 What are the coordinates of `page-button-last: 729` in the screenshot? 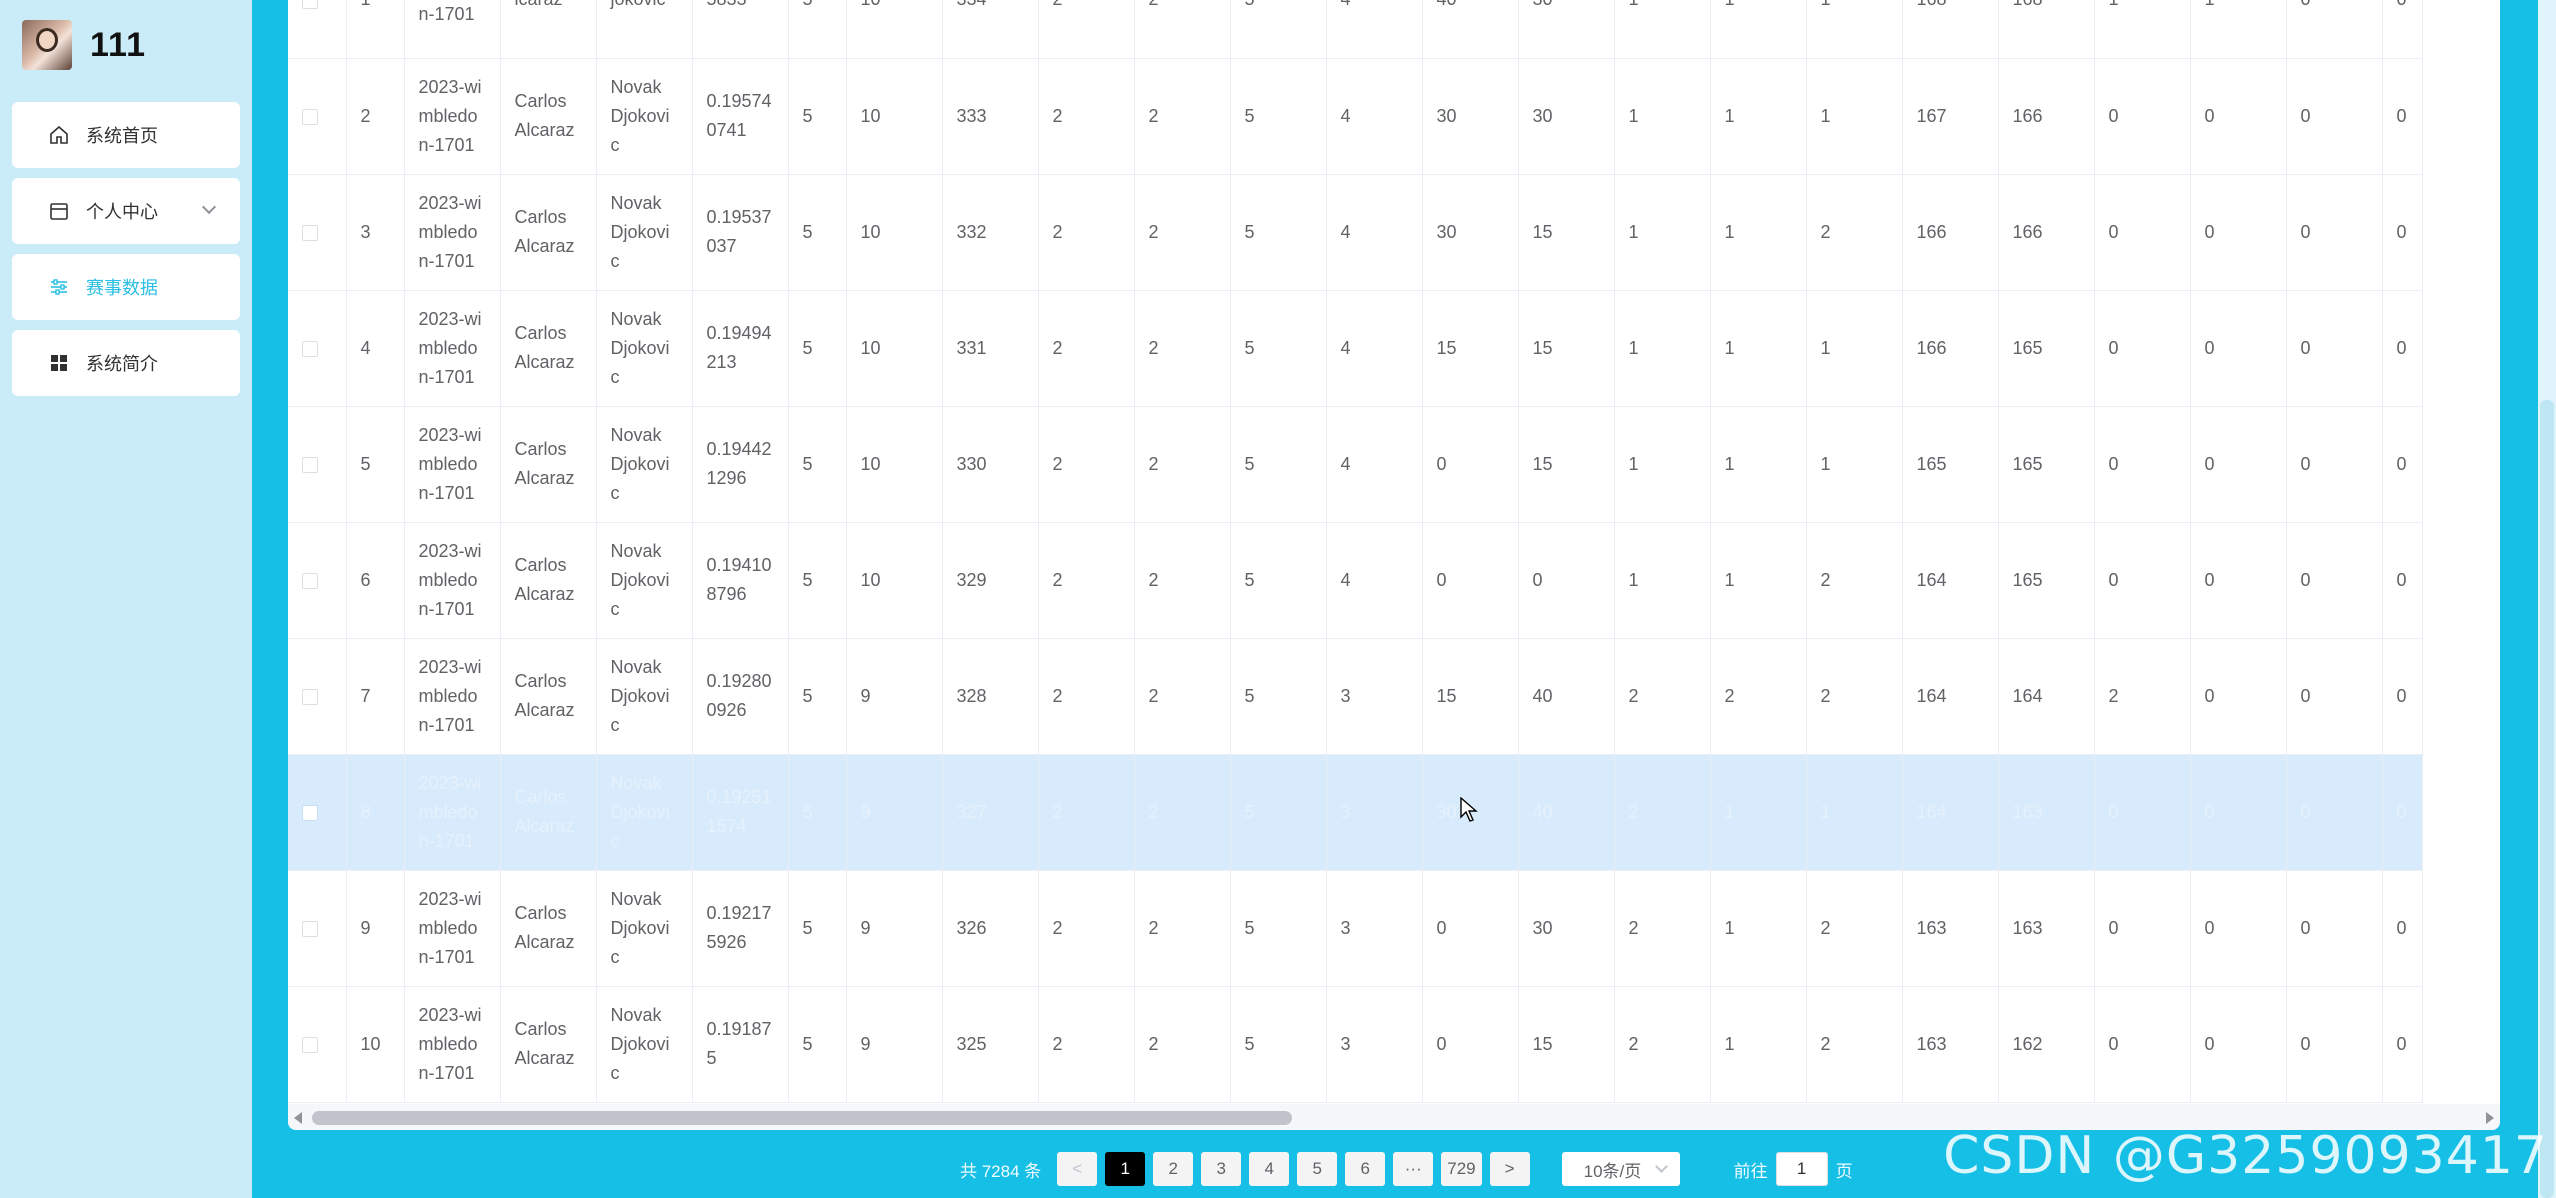 It's located at (1461, 1169).